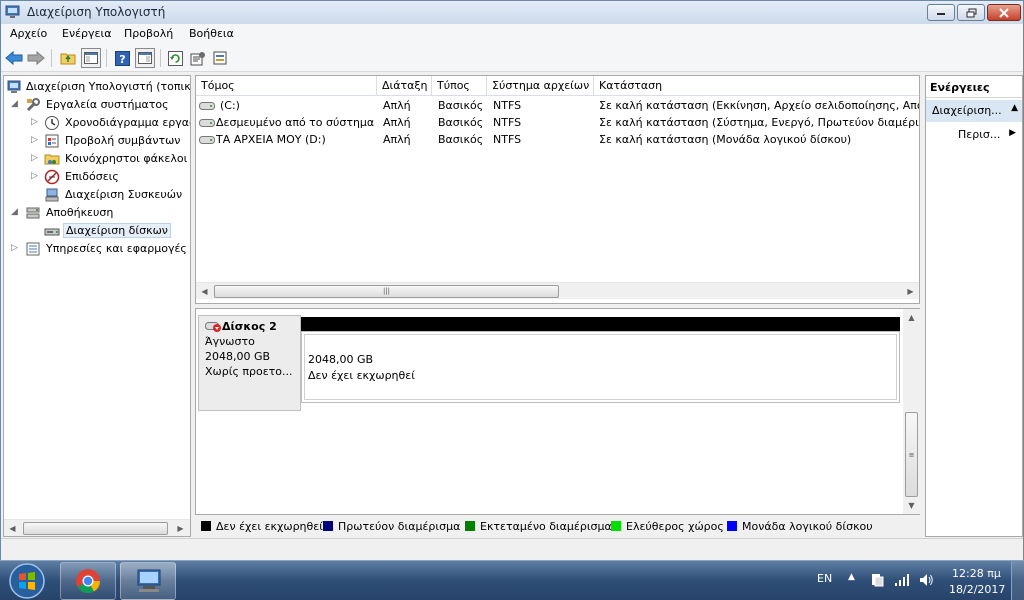 The image size is (1024, 600). I want to click on disk-name: Δίσκος 2, so click(249, 326).